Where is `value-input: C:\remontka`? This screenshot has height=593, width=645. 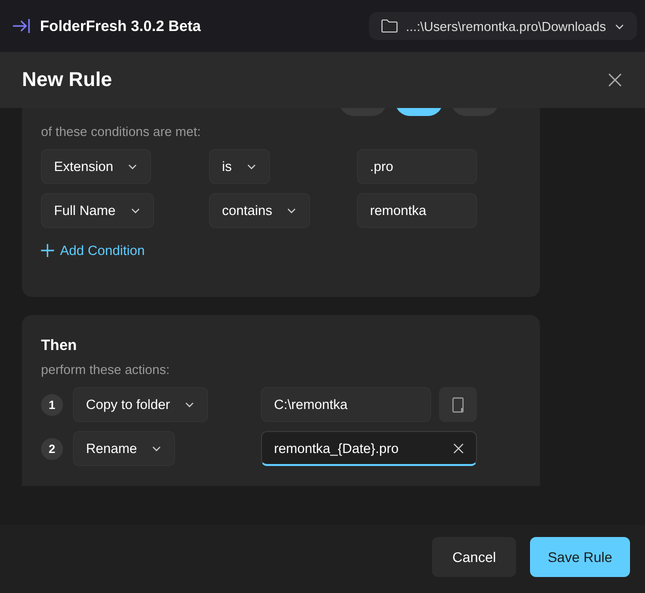
value-input: C:\remontka is located at coordinates (346, 404).